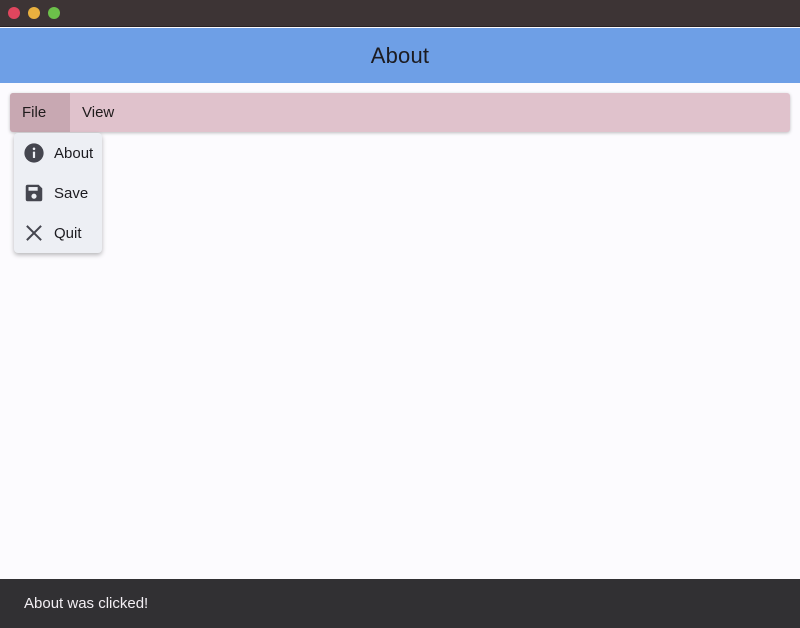  I want to click on menu-item-quit-label: Quit, so click(68, 233).